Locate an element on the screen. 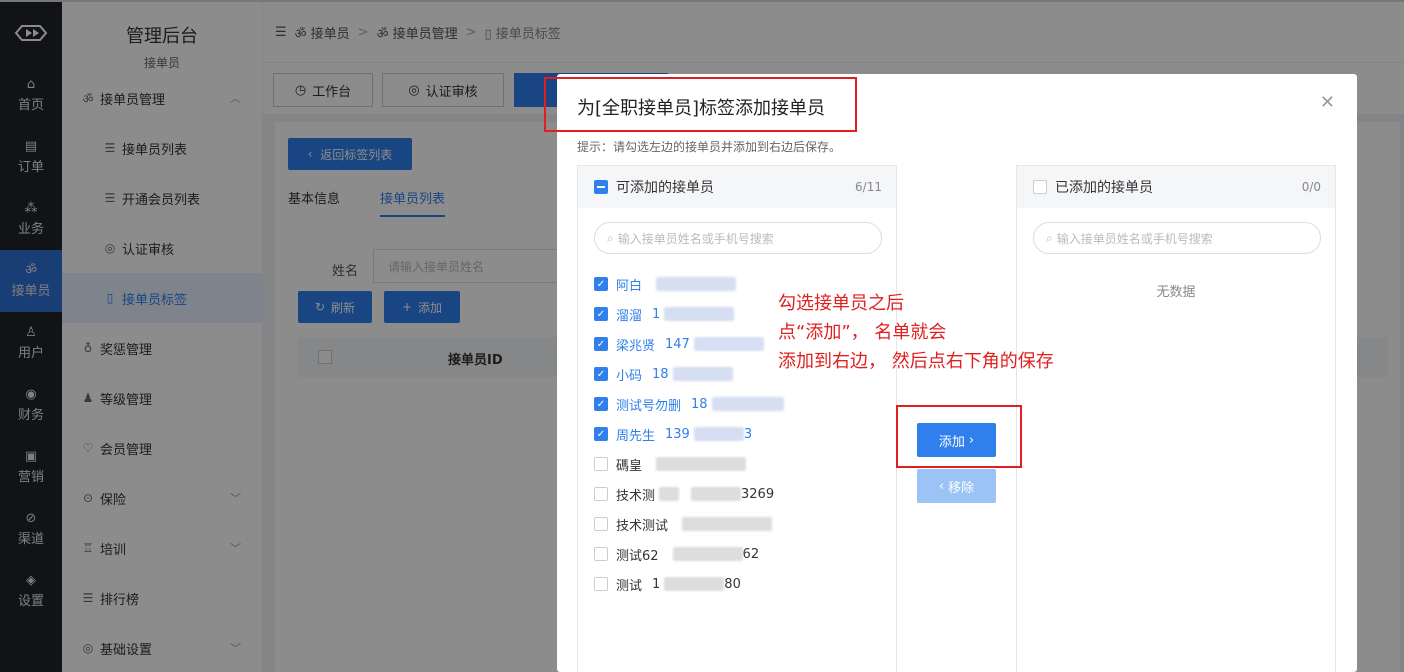 This screenshot has width=1404, height=672. item-name: 测试62 is located at coordinates (637, 556).